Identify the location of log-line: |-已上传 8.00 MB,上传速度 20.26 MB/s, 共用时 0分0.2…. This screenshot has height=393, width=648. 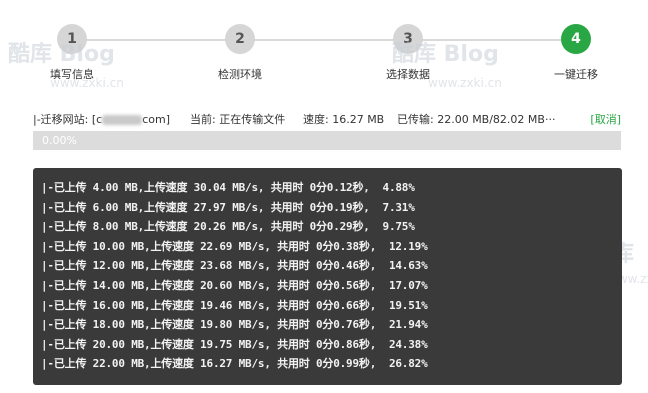
(228, 227).